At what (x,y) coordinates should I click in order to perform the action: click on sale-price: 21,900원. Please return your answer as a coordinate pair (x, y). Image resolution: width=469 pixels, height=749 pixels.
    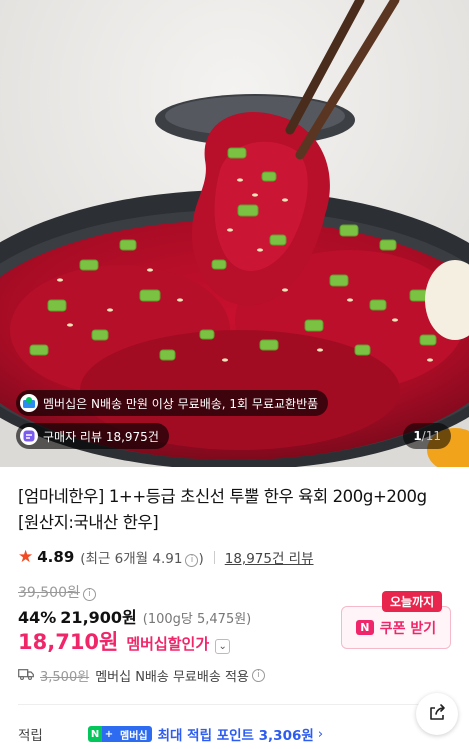
    Looking at the image, I should click on (98, 617).